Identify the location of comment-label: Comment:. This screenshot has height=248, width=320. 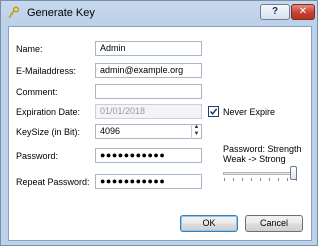
(37, 92).